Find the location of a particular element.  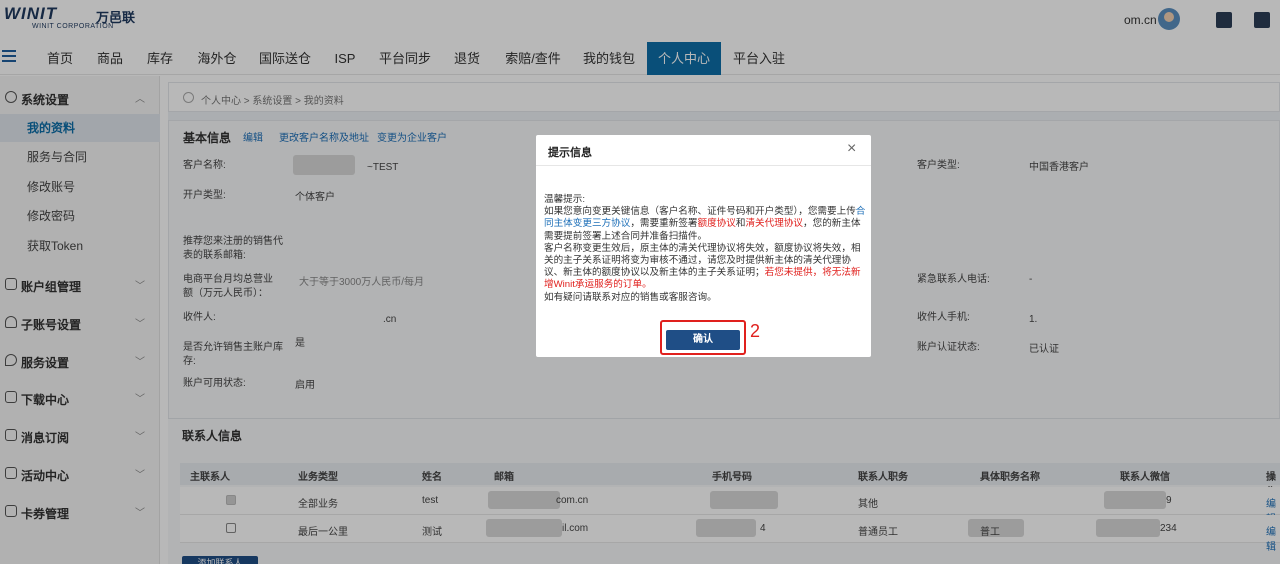

step-annotation: 2 is located at coordinates (755, 331).